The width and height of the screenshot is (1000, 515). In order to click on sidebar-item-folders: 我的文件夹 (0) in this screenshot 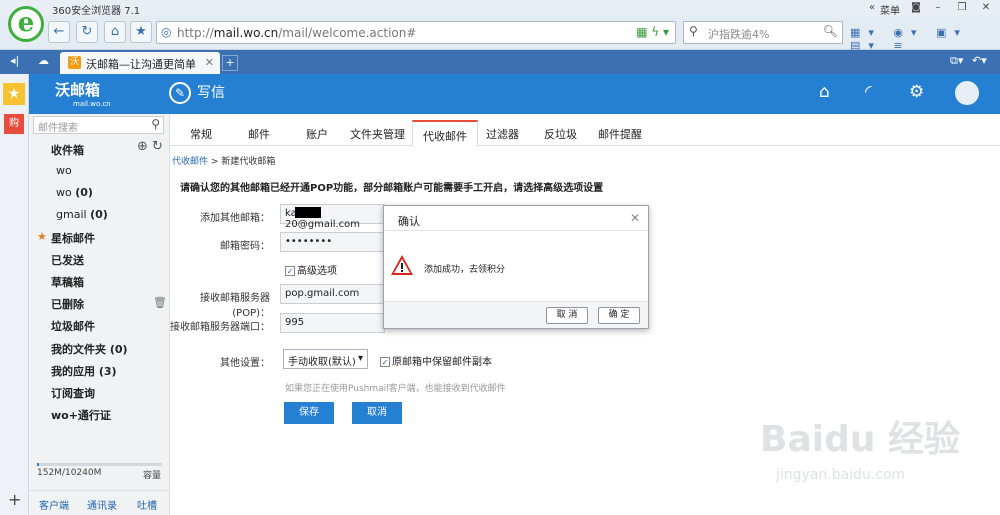, I will do `click(89, 349)`.